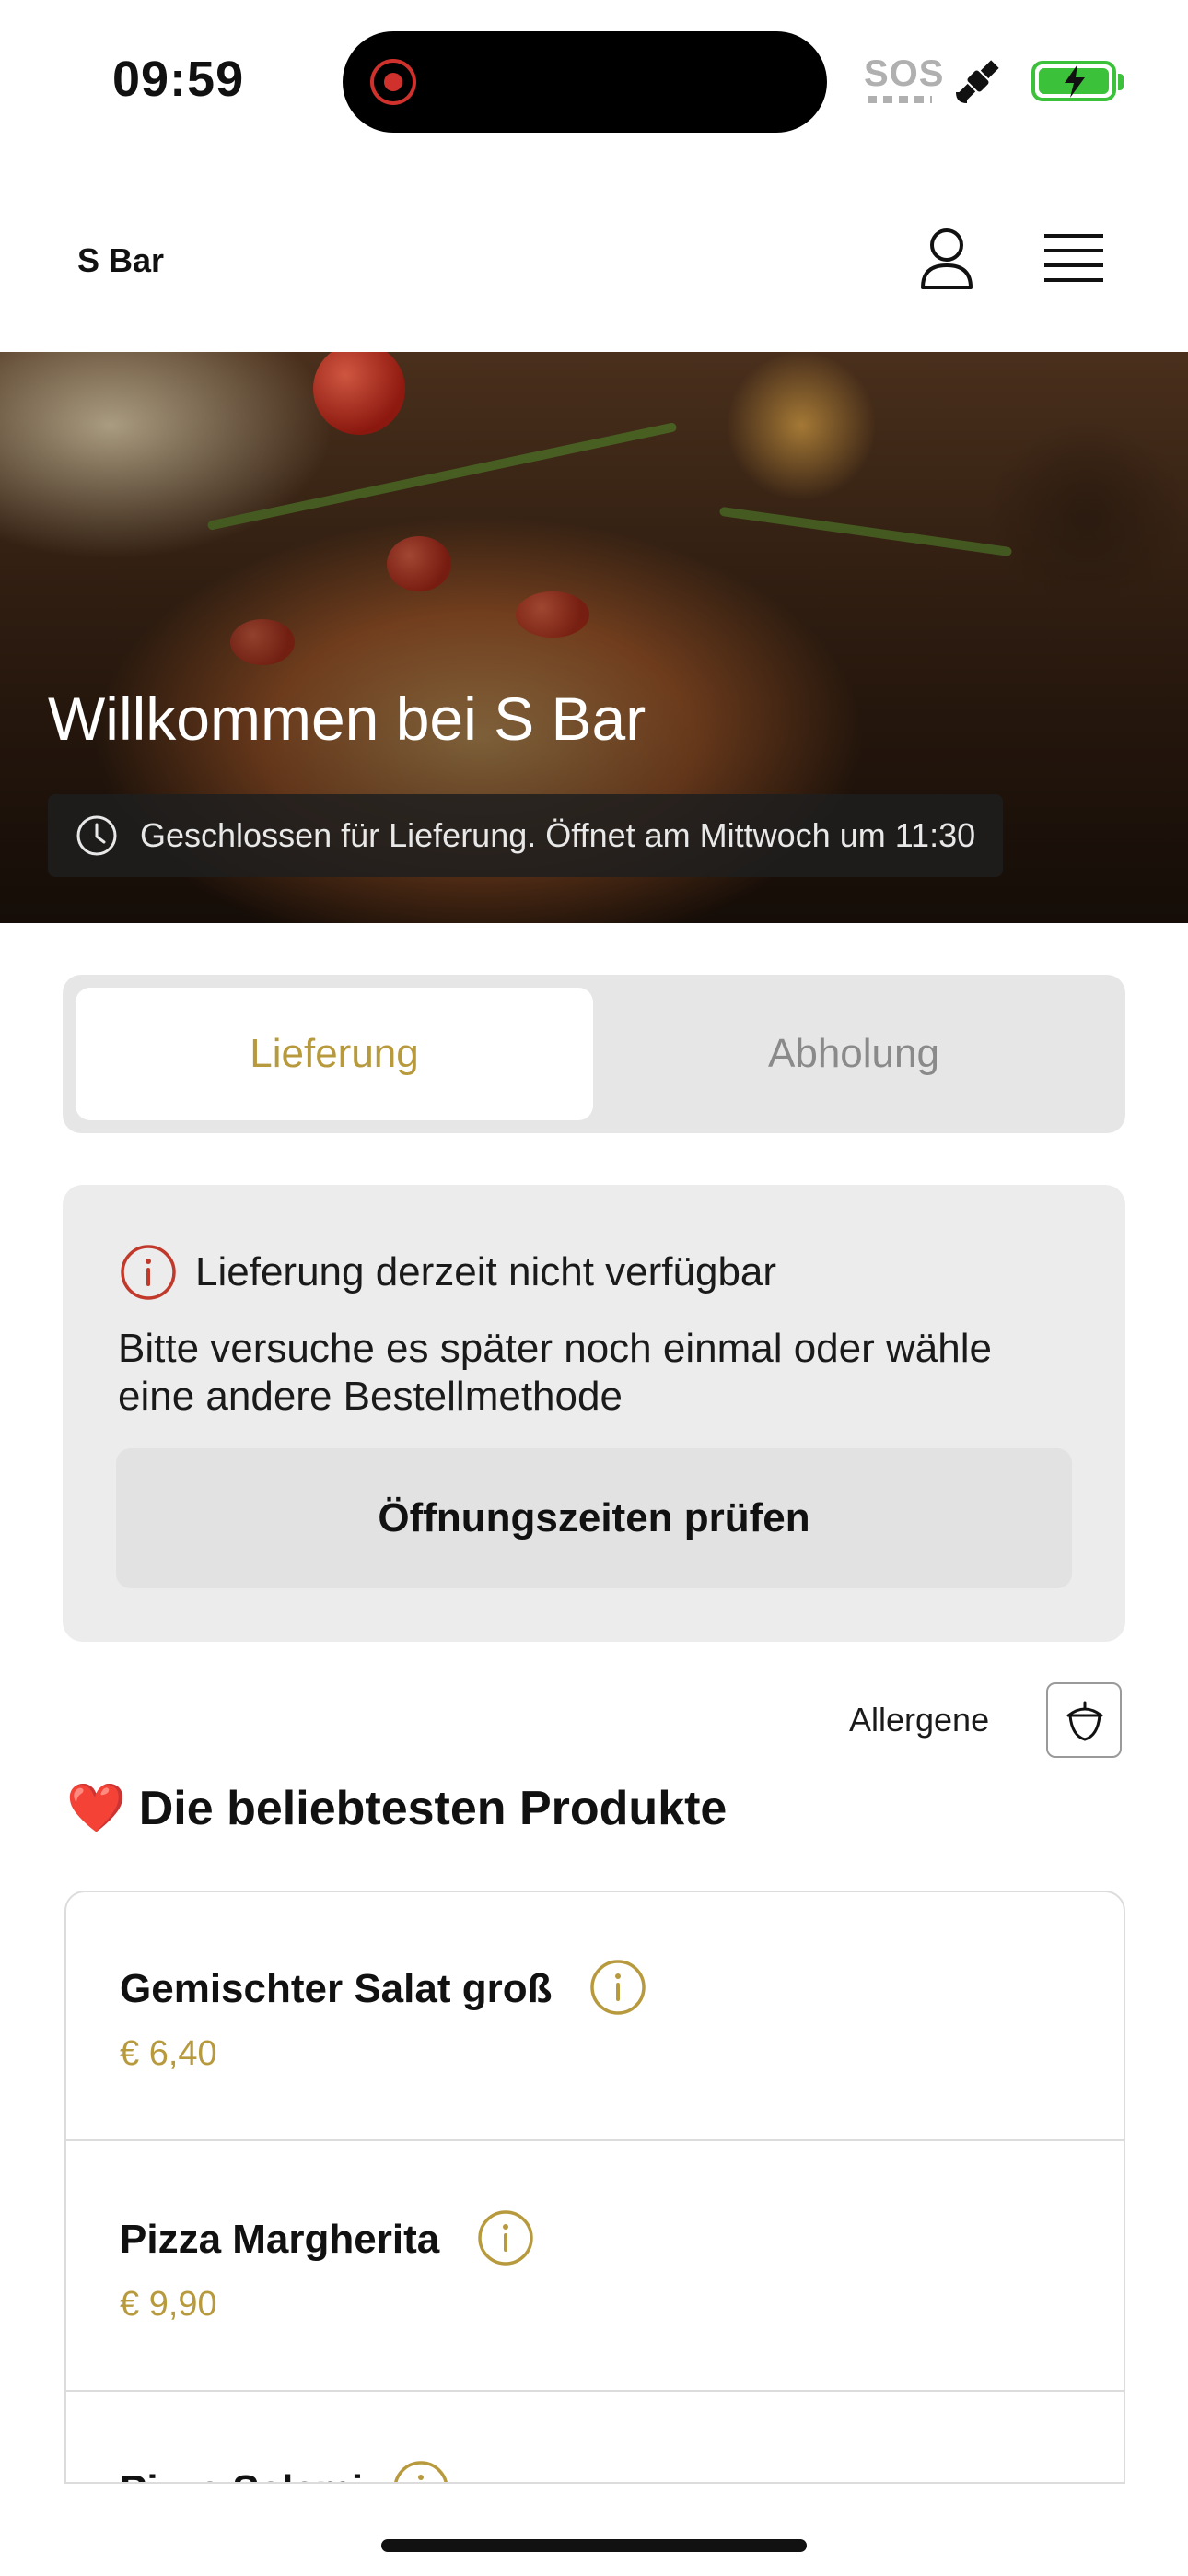 Image resolution: width=1188 pixels, height=2576 pixels. I want to click on tab-delivery: Lieferung, so click(335, 1054).